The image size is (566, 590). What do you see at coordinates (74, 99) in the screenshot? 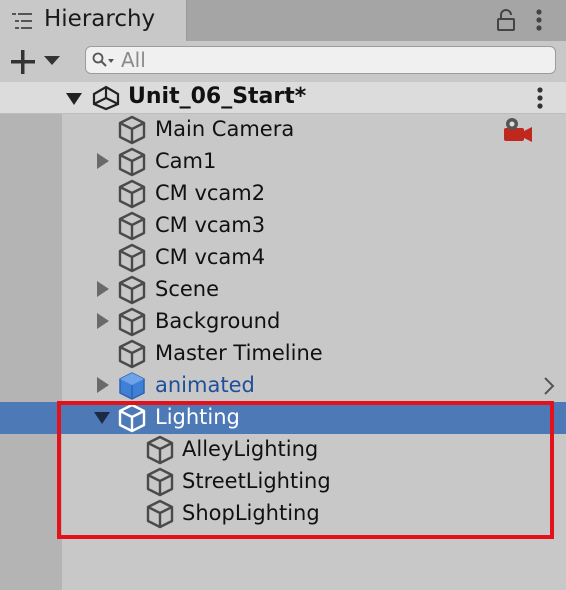
I see `scene-foldout-arrow` at bounding box center [74, 99].